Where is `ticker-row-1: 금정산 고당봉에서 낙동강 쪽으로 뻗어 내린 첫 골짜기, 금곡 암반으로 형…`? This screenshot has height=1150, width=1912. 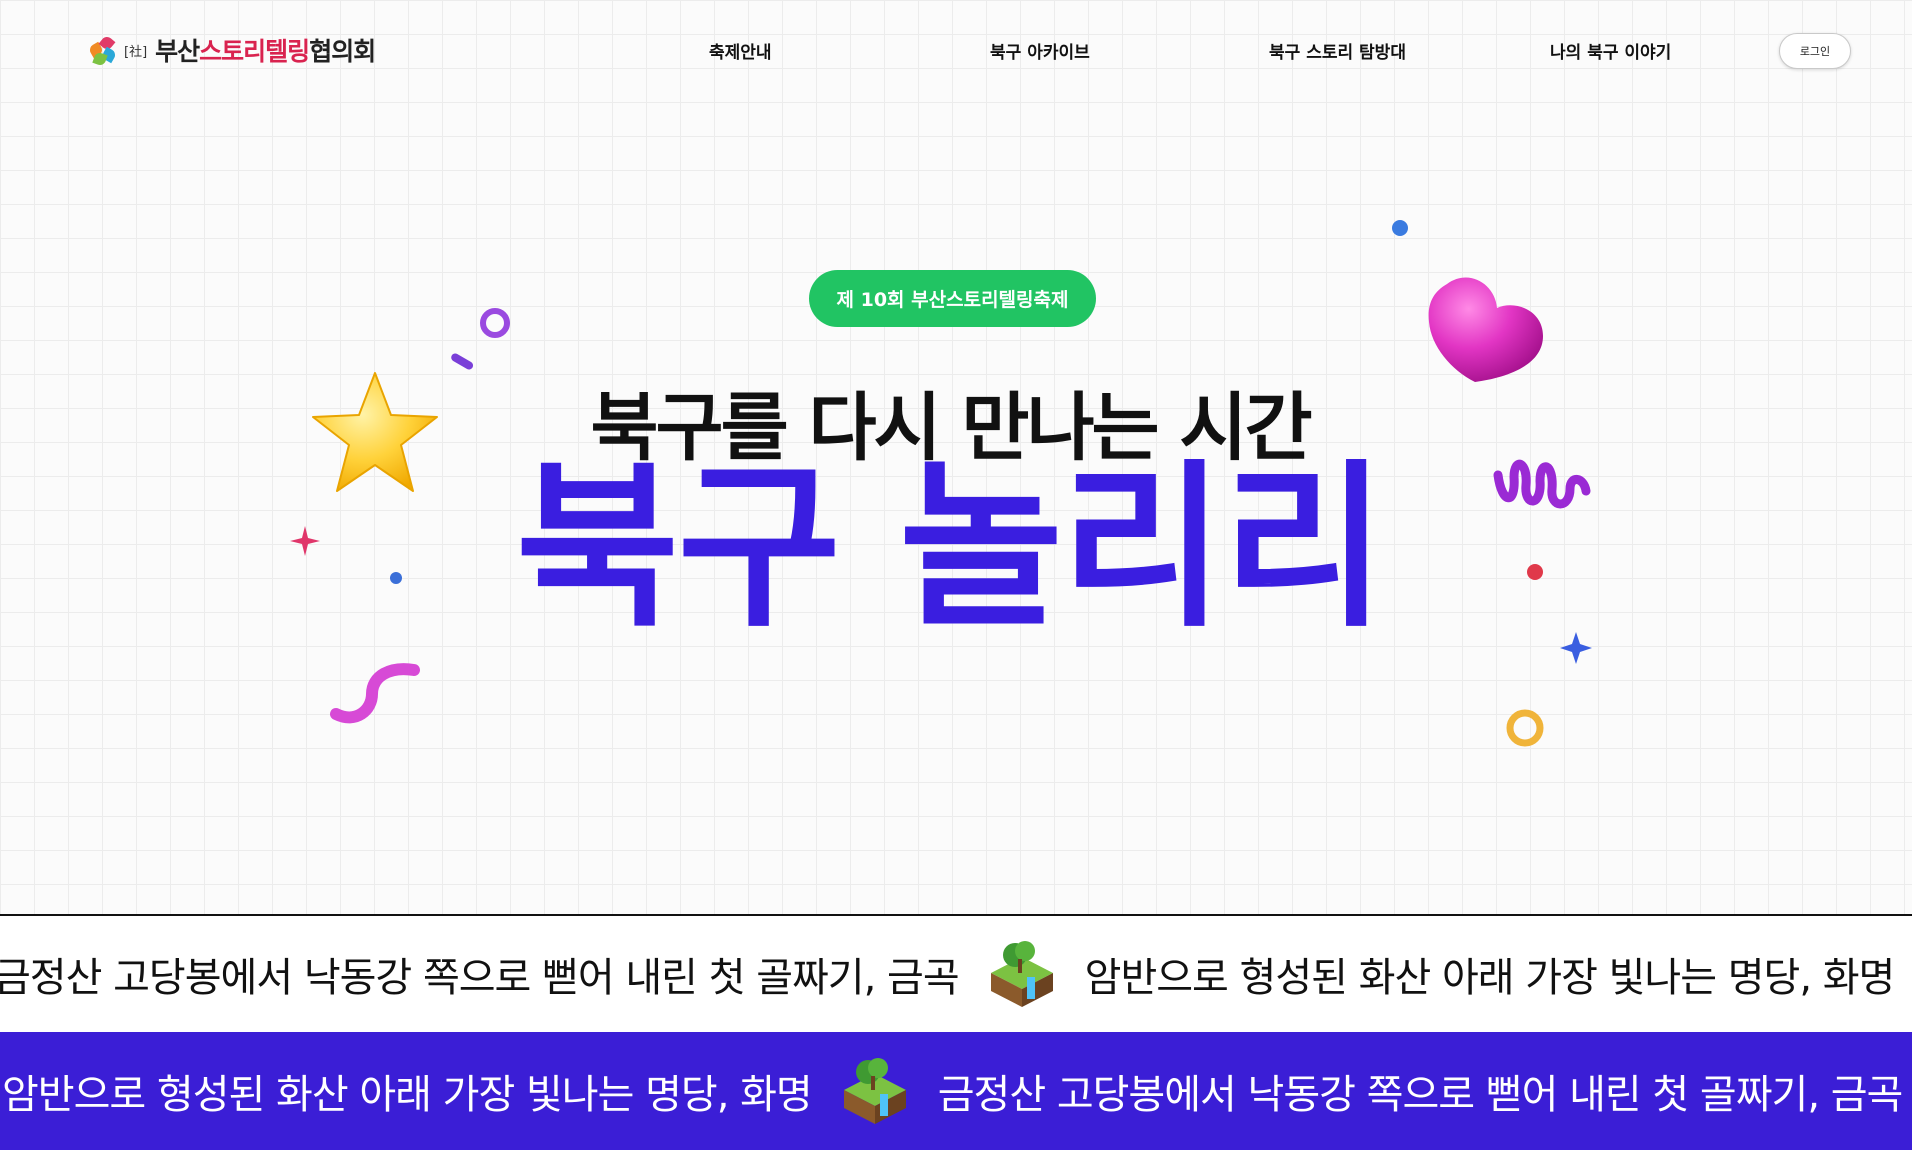 ticker-row-1: 금정산 고당봉에서 낙동강 쪽으로 뻗어 내린 첫 골짜기, 금곡 암반으로 형… is located at coordinates (956, 973).